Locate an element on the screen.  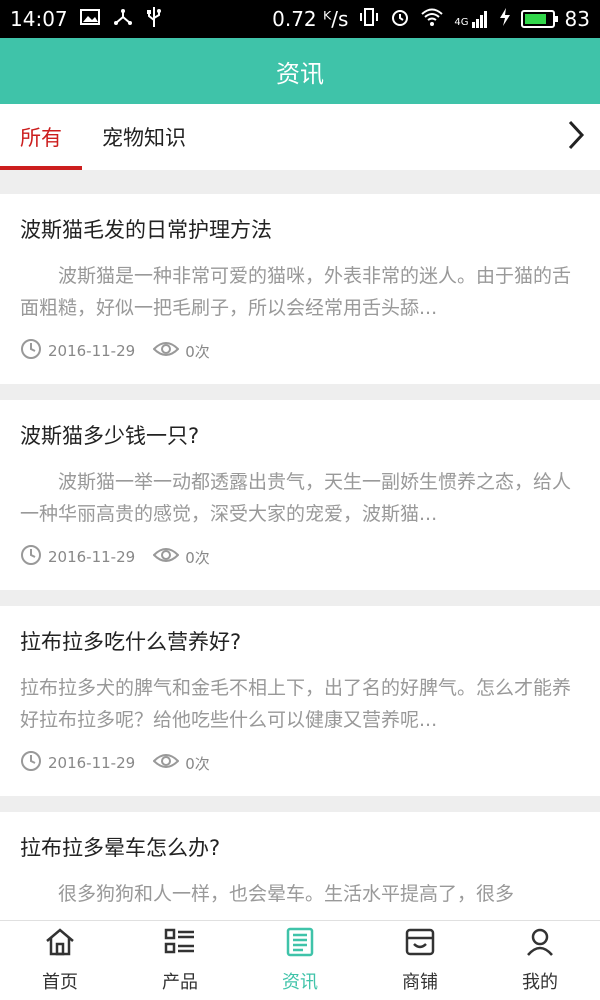
charging-icon is located at coordinates (505, 19).